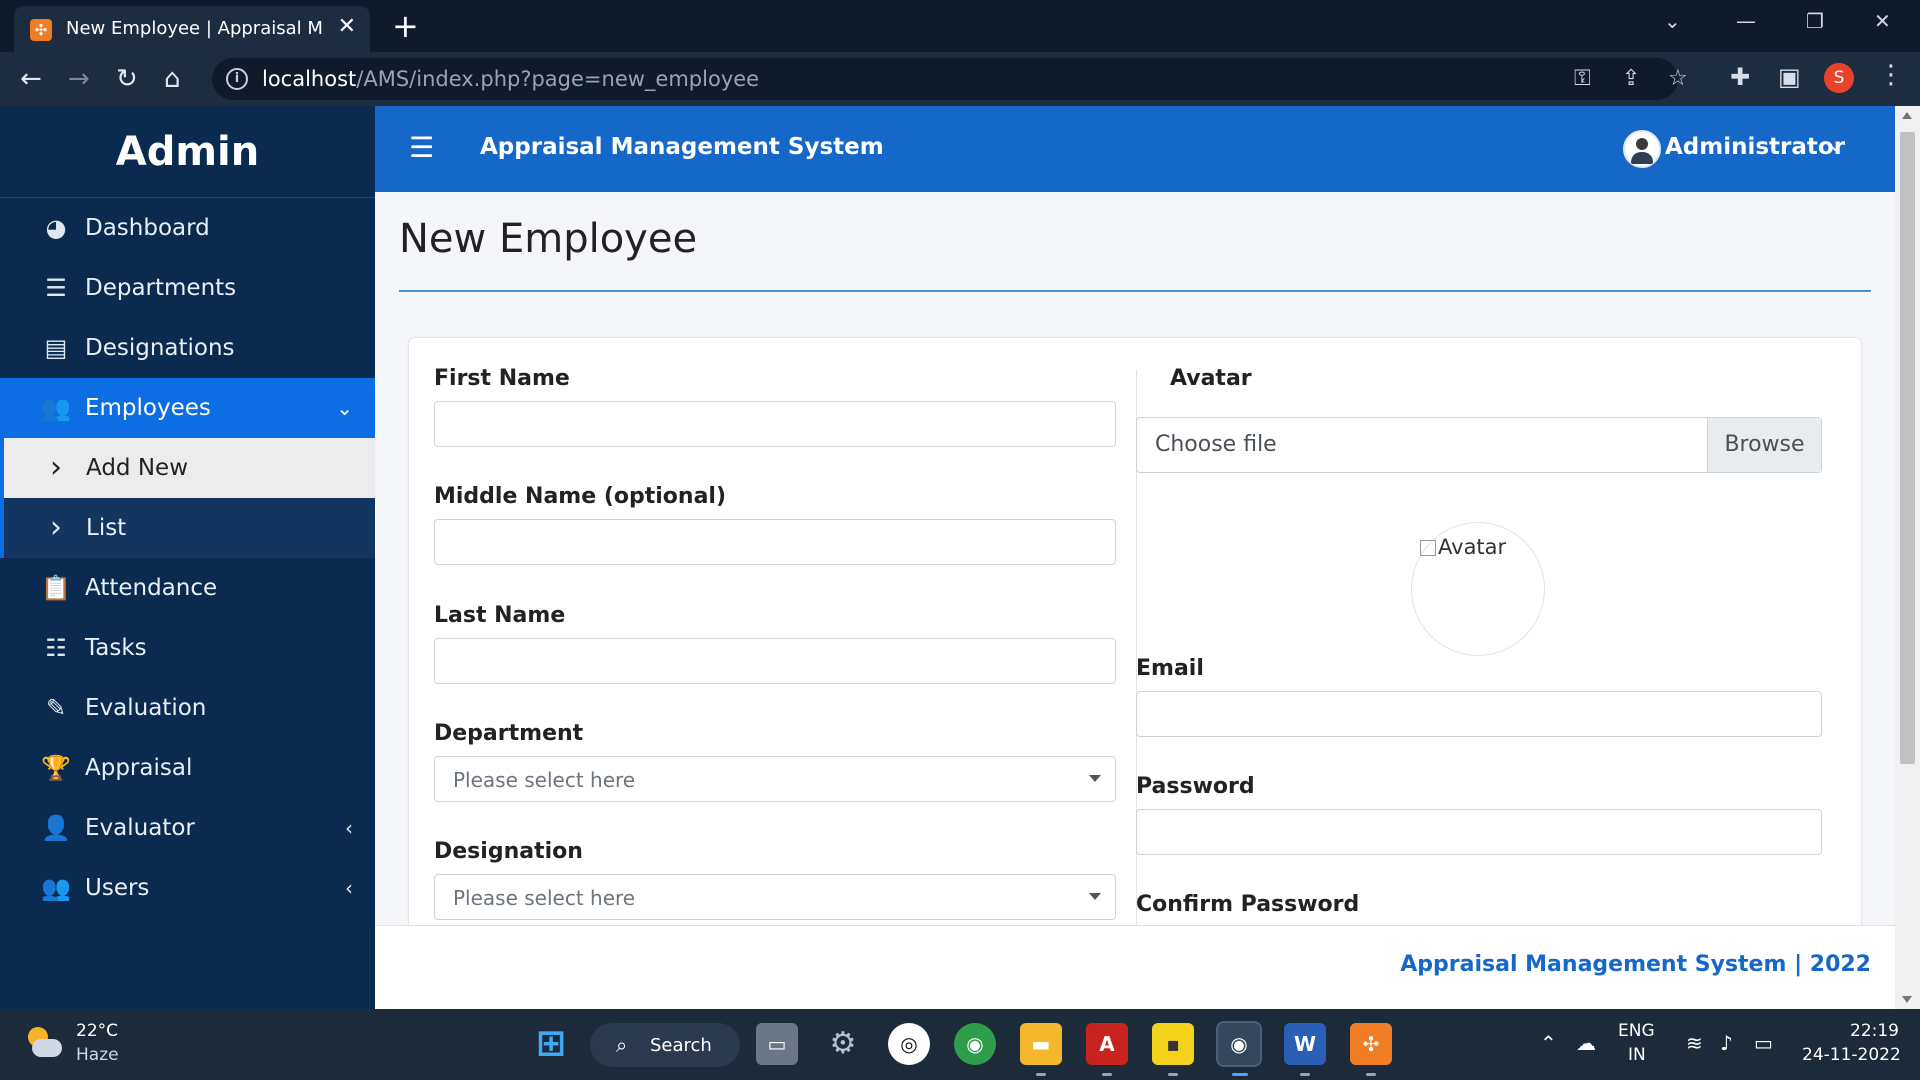  What do you see at coordinates (843, 1044) in the screenshot?
I see `settings-gear-icon: ⚙` at bounding box center [843, 1044].